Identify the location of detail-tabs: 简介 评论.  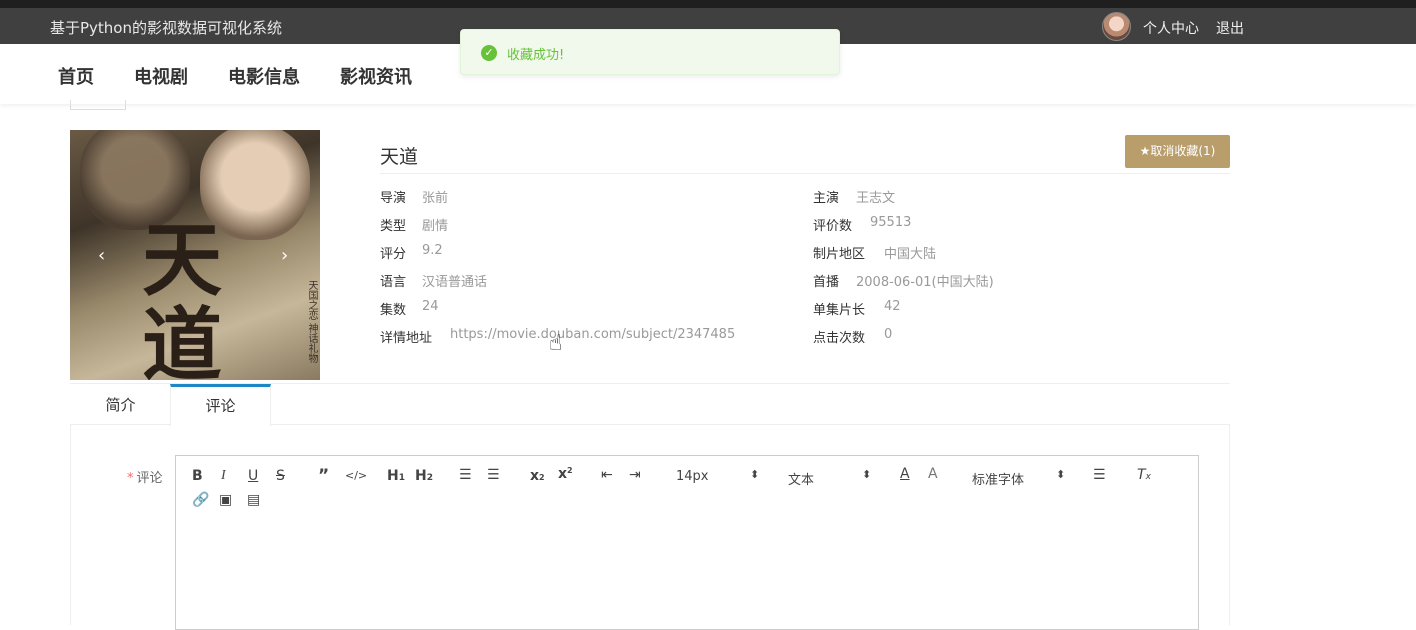
(650, 404).